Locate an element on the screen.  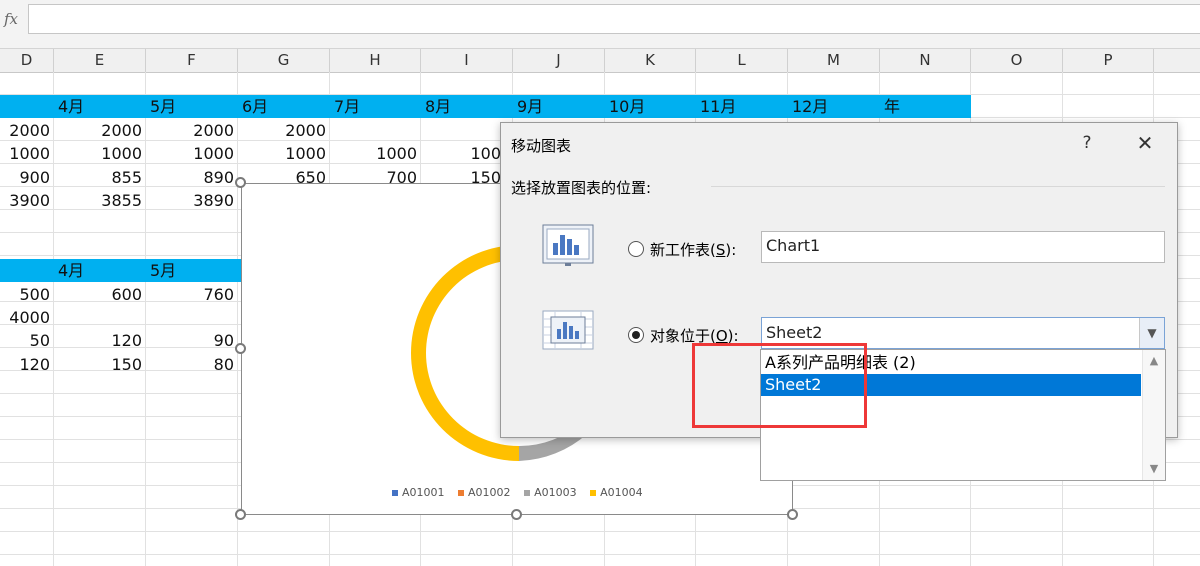
highlight-annotation is located at coordinates (779, 385).